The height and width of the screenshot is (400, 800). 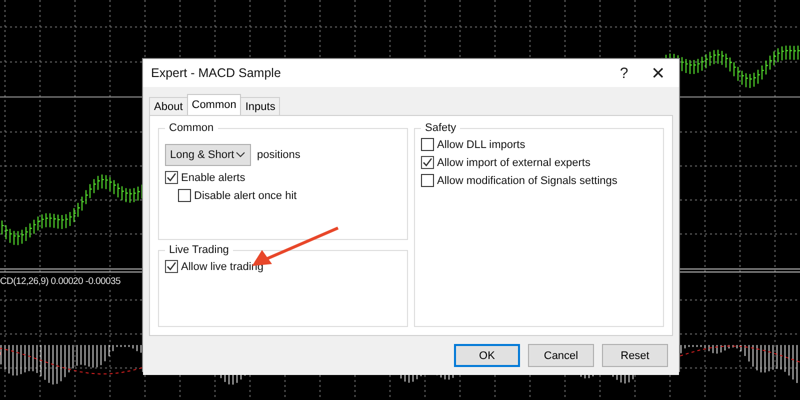 What do you see at coordinates (487, 355) in the screenshot?
I see `dialog-button: OK` at bounding box center [487, 355].